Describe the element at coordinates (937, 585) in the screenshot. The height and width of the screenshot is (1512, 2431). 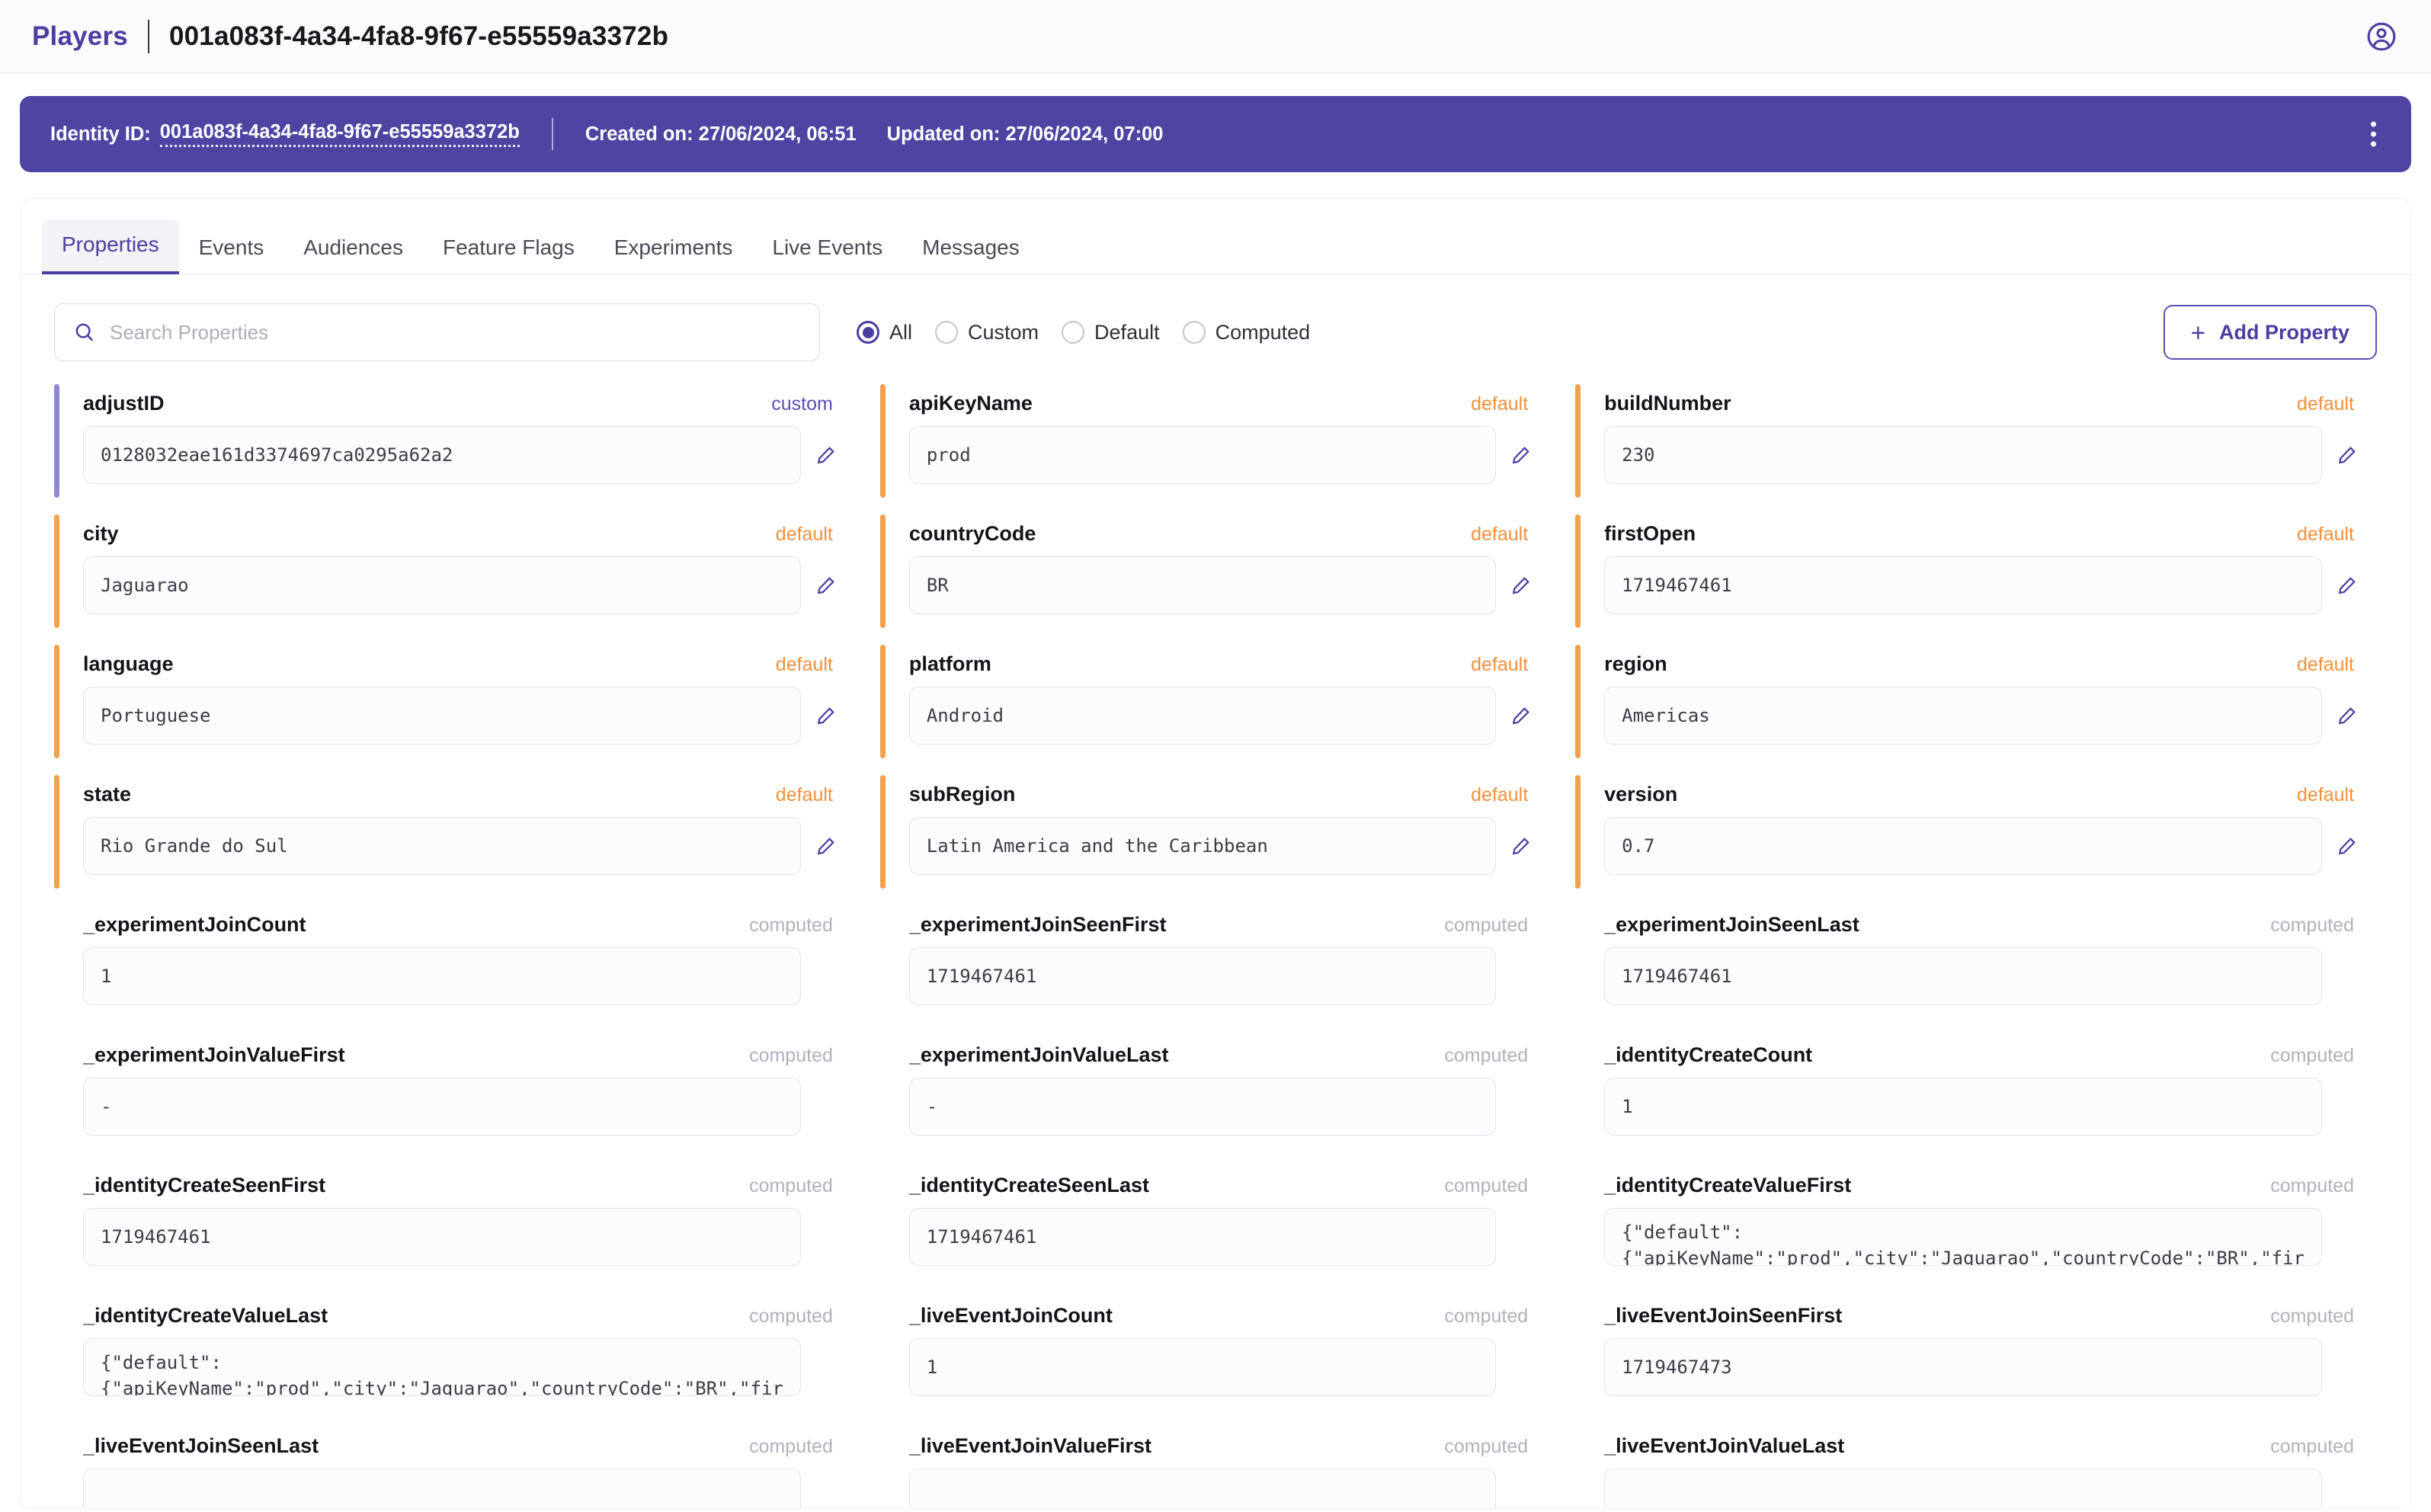
I see `property-value-text: BR` at that location.